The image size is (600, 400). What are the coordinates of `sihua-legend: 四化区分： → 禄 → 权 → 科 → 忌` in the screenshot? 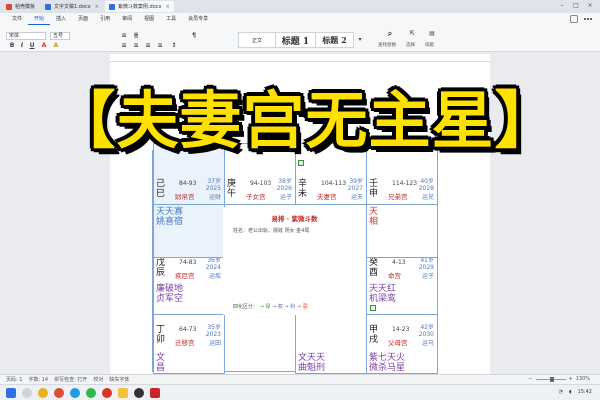 It's located at (270, 306).